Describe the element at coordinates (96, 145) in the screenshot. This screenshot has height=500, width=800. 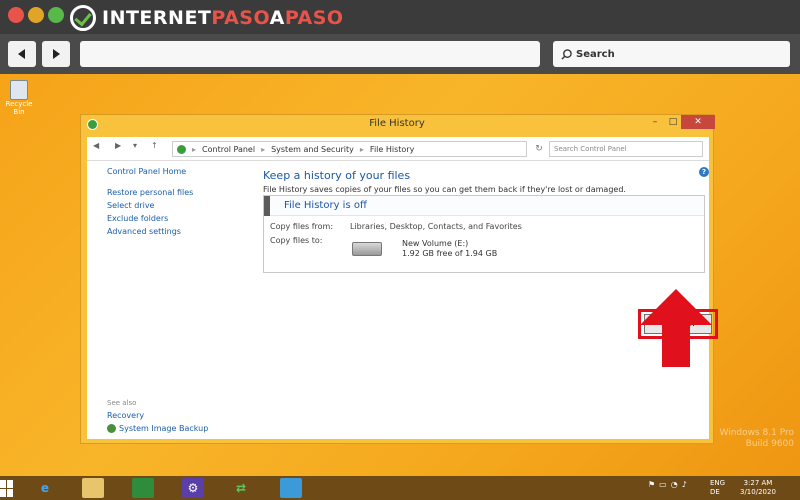
I see `back-nav-icon: ◀` at that location.